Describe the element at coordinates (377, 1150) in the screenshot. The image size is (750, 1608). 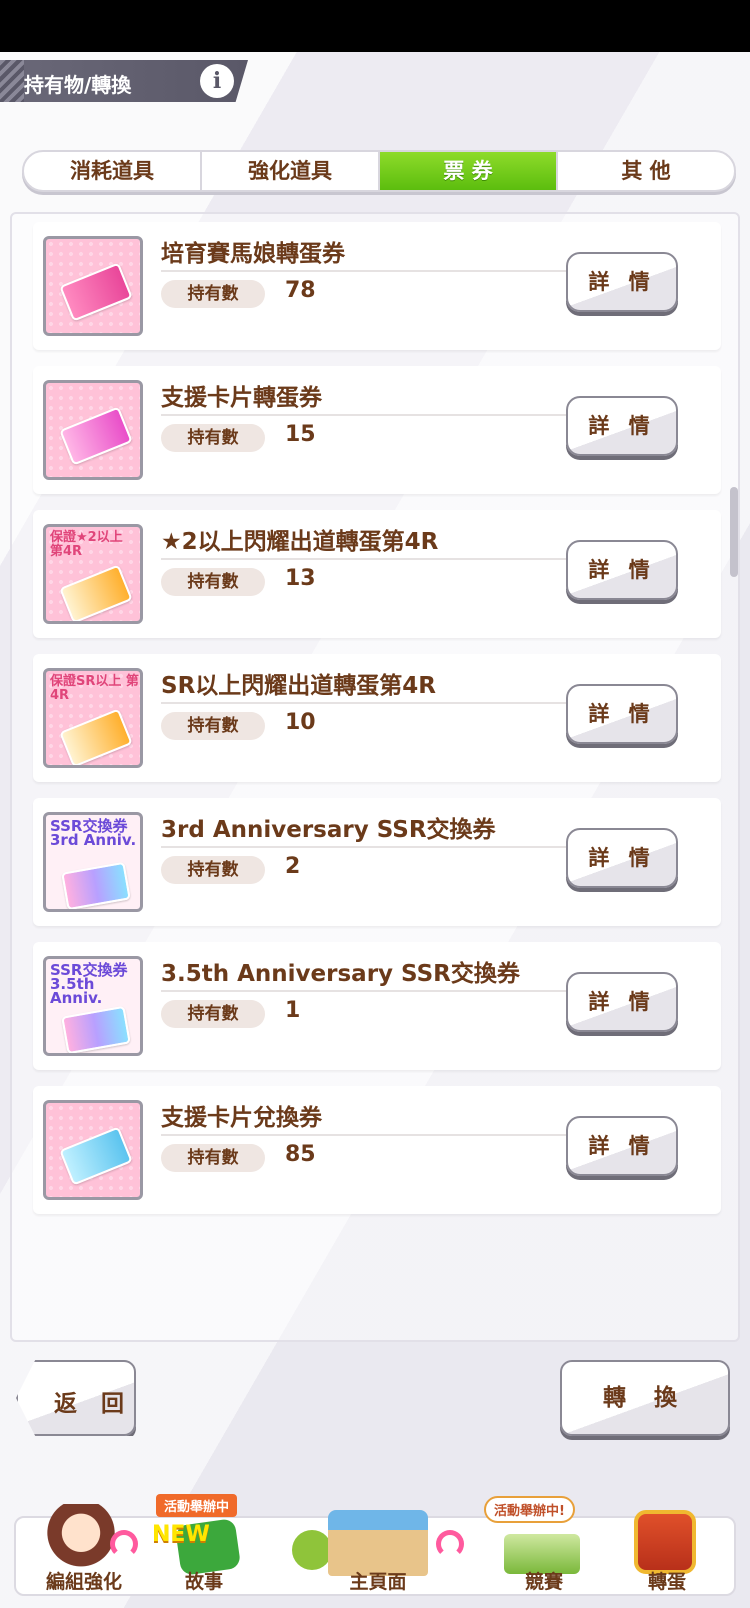
I see `list-item: 支援卡片兌換券 持有數 85 詳 情` at that location.